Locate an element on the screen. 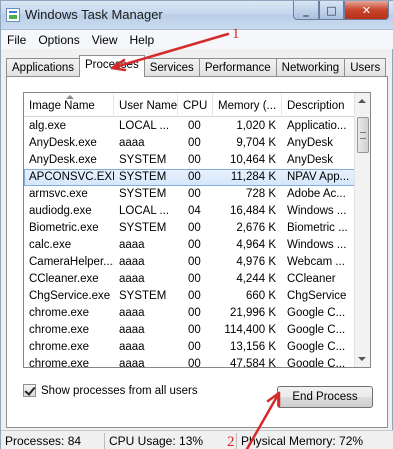 This screenshot has width=393, height=449. task-manager-icon is located at coordinates (13, 15).